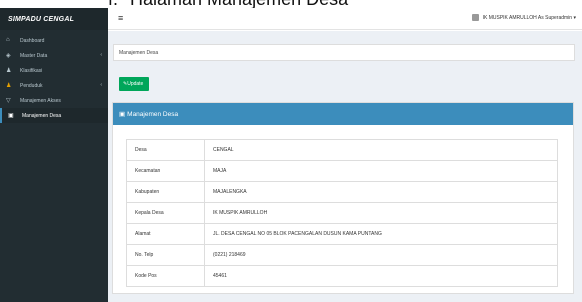 This screenshot has width=582, height=302. What do you see at coordinates (381, 192) in the screenshot?
I see `row-value: MAJALENGKA` at bounding box center [381, 192].